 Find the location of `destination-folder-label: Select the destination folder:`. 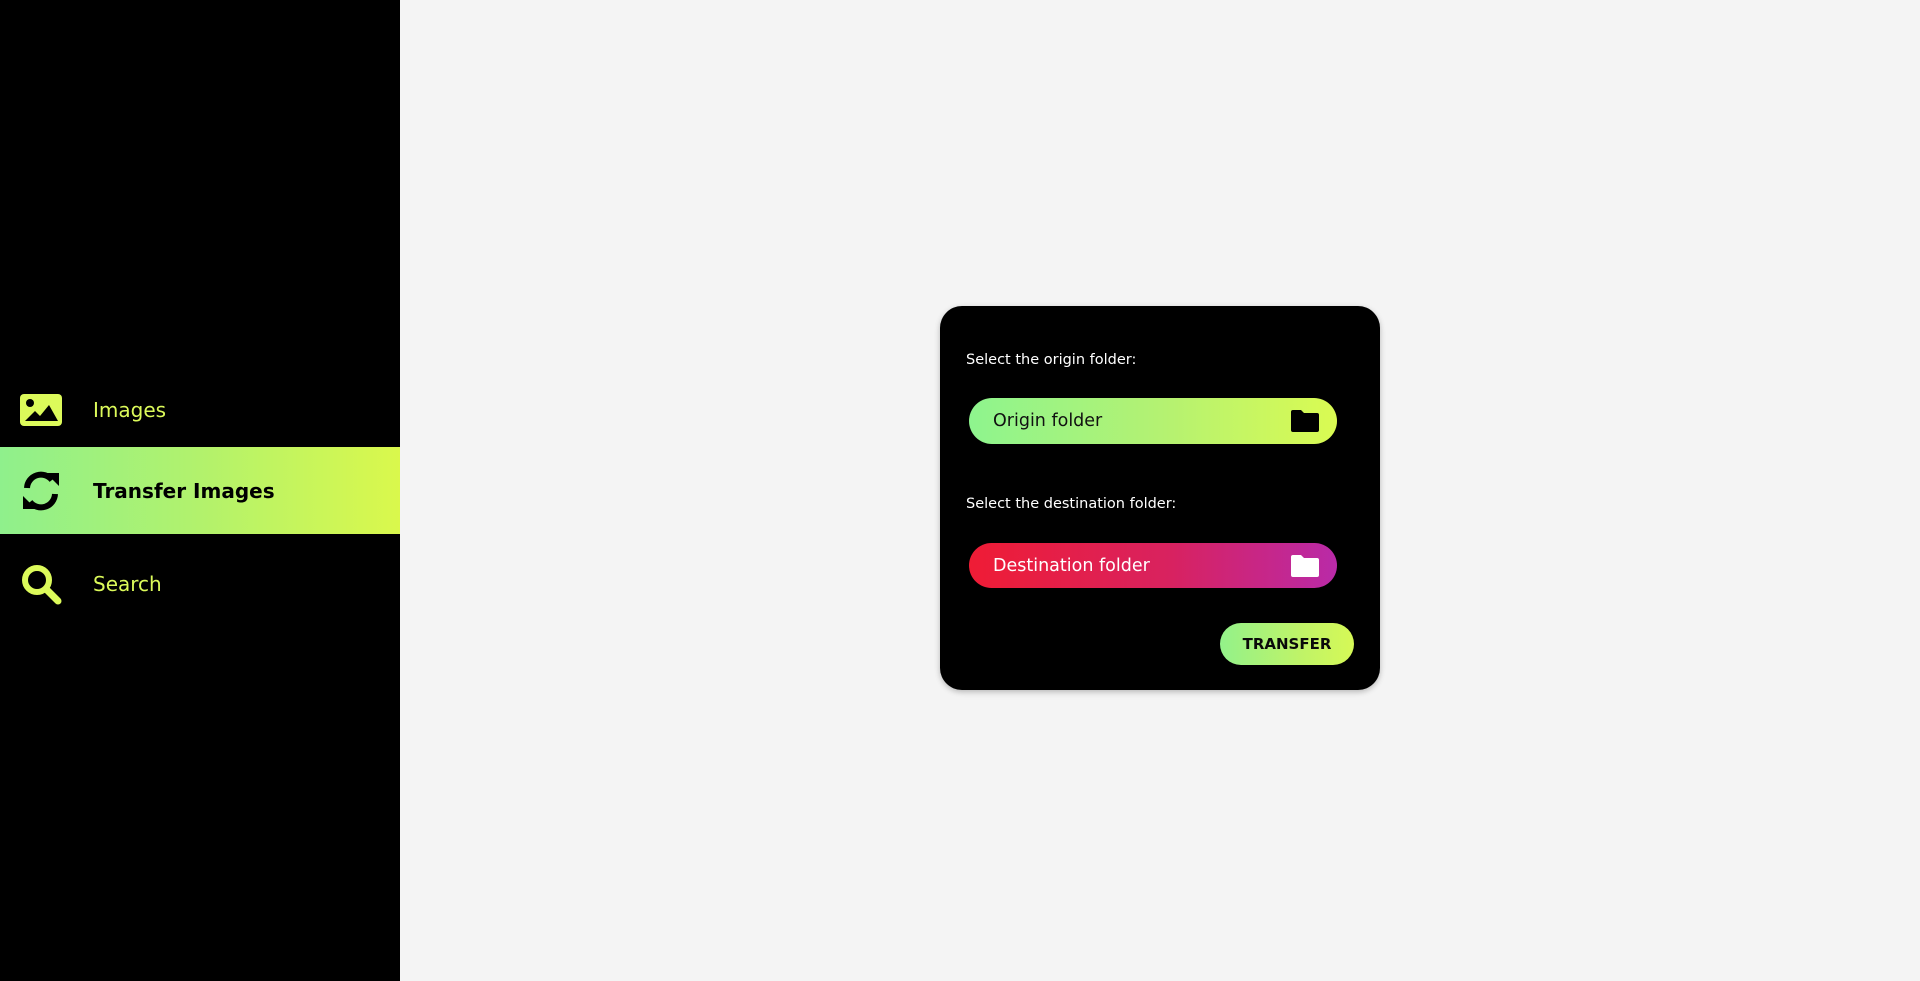

destination-folder-label: Select the destination folder: is located at coordinates (1071, 504).